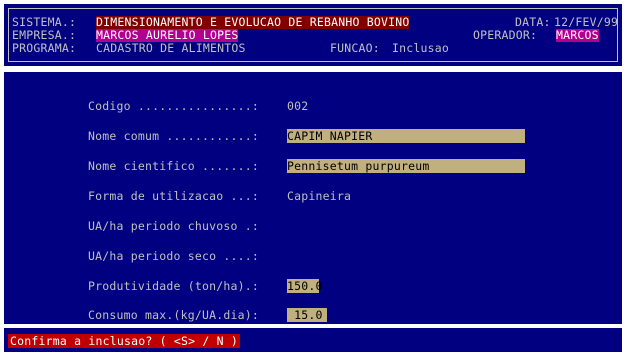  I want to click on produtividade-label: Produtividade (ton/ha).:, so click(173, 286).